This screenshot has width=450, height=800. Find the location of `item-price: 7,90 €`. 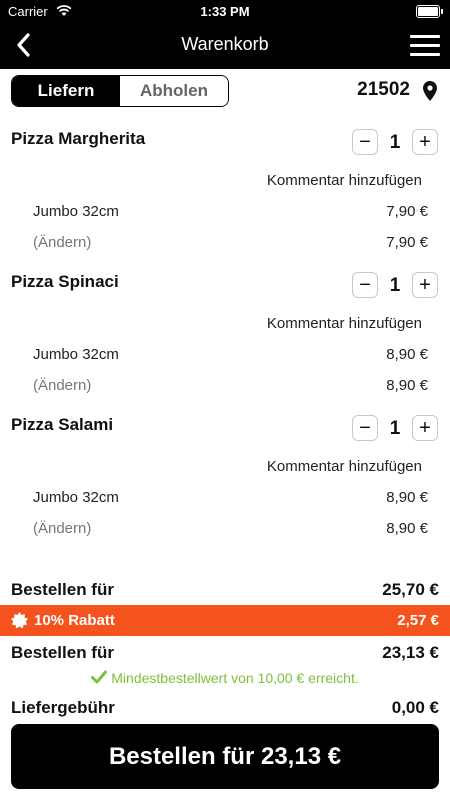

item-price: 7,90 € is located at coordinates (407, 242).